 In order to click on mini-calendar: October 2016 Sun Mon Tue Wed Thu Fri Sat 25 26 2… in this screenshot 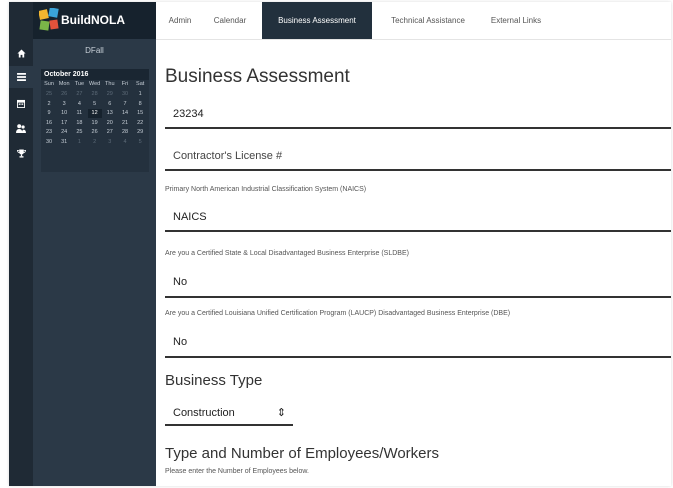, I will do `click(95, 120)`.